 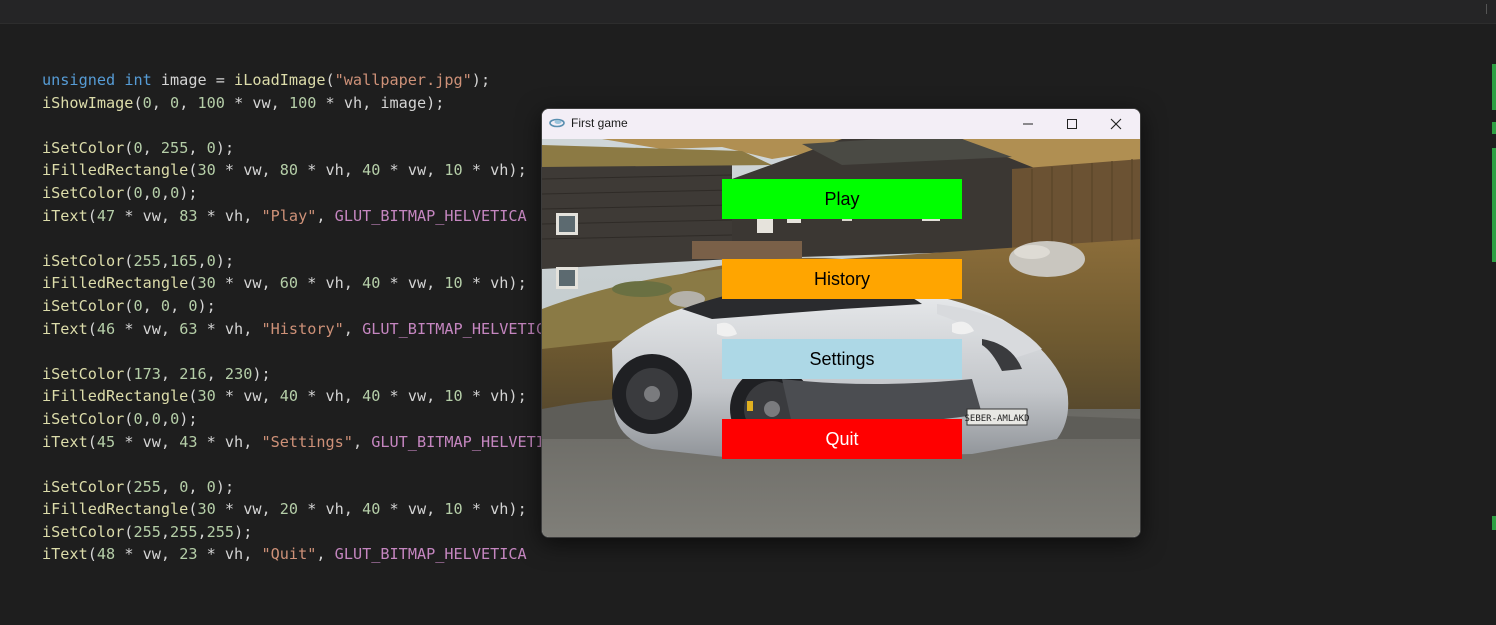 What do you see at coordinates (302, 374) in the screenshot?
I see `code-line: iSetColor(173, 216, 230);` at bounding box center [302, 374].